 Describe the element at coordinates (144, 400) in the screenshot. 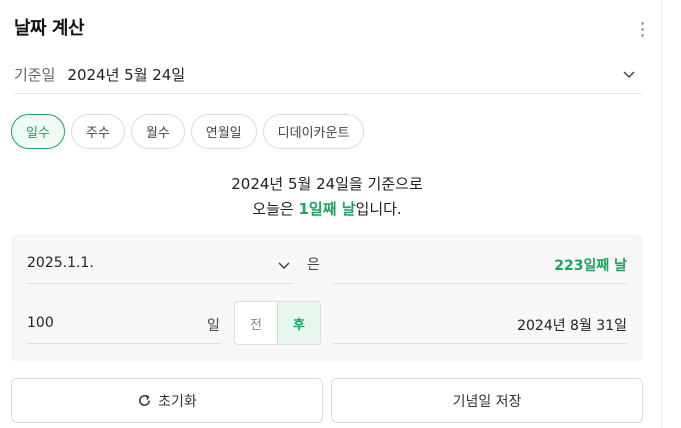

I see `refresh-icon` at that location.